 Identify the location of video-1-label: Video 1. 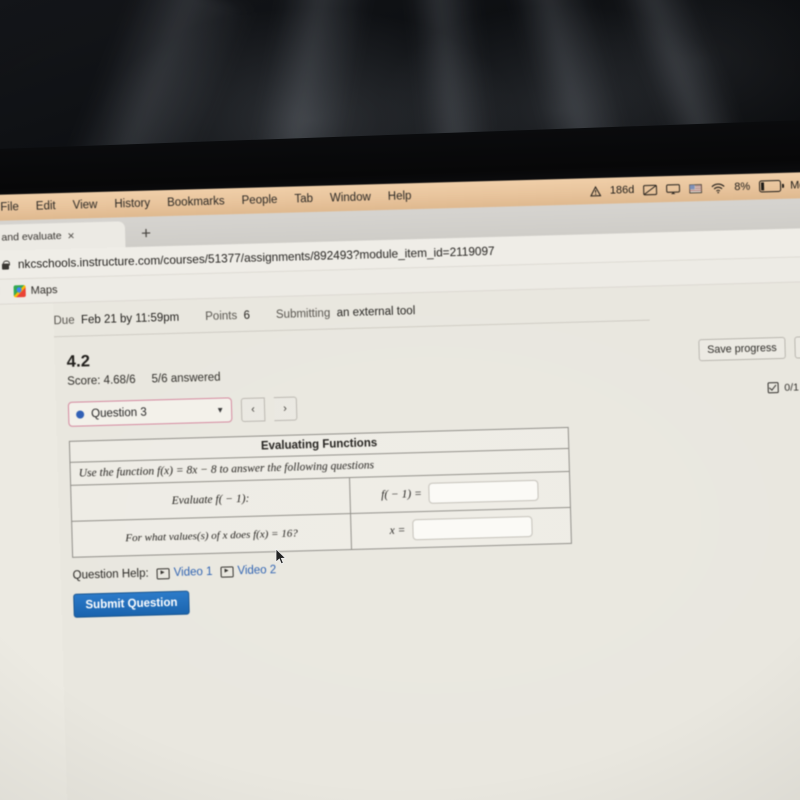
(193, 572).